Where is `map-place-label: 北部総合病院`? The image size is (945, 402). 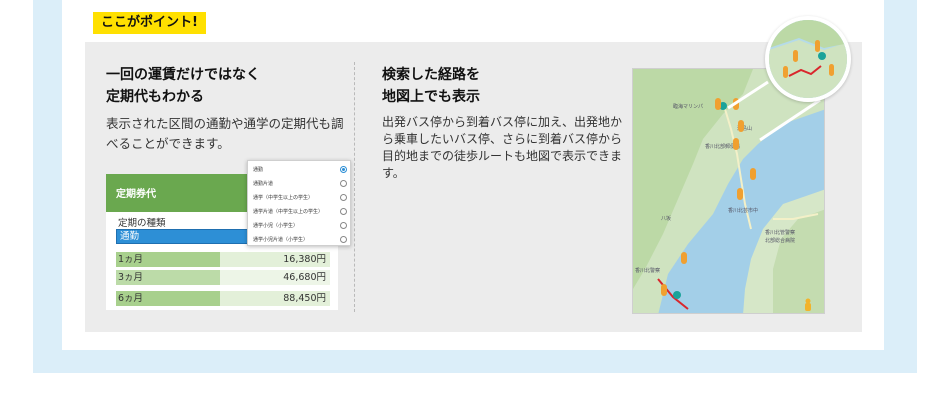 map-place-label: 北部総合病院 is located at coordinates (780, 241).